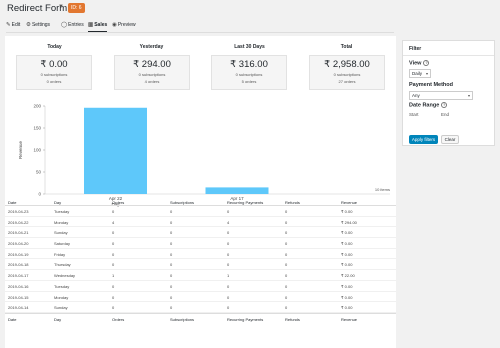 This screenshot has height=348, width=500. I want to click on summary-card-today: ₹ 0.00 0 subscriptions 0 orders, so click(54, 72).